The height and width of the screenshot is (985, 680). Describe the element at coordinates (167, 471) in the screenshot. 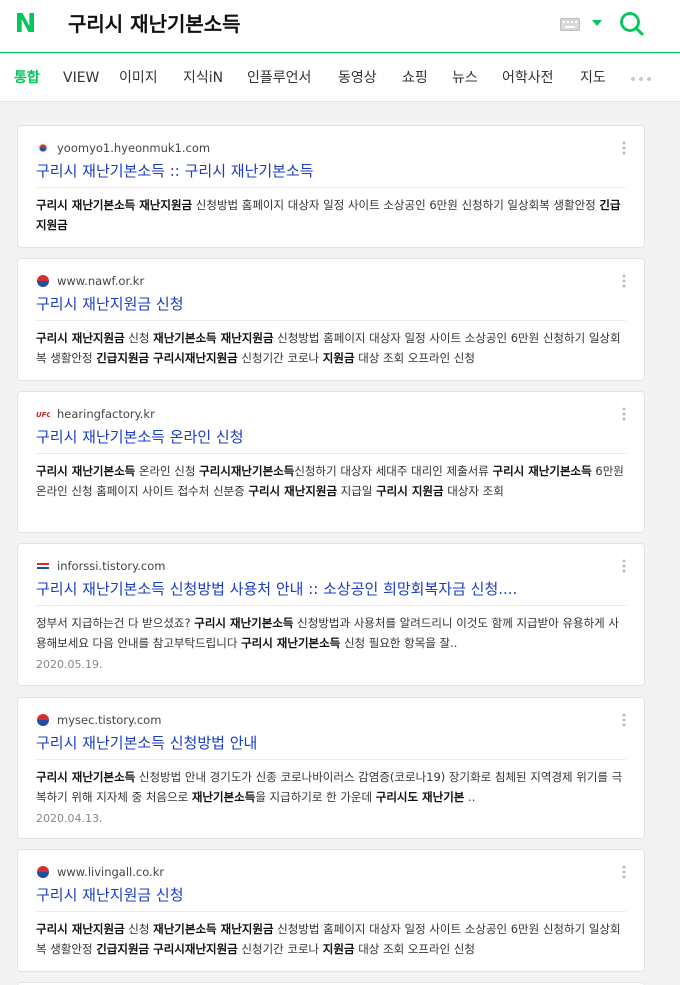

I see `description-text: 온라인 신청` at that location.